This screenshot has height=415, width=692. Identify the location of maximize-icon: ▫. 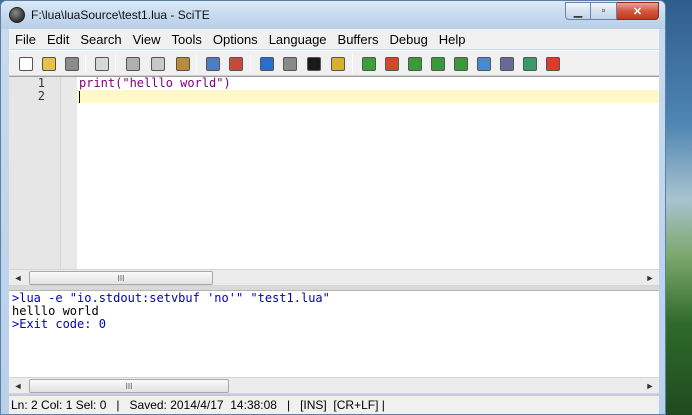
(603, 11).